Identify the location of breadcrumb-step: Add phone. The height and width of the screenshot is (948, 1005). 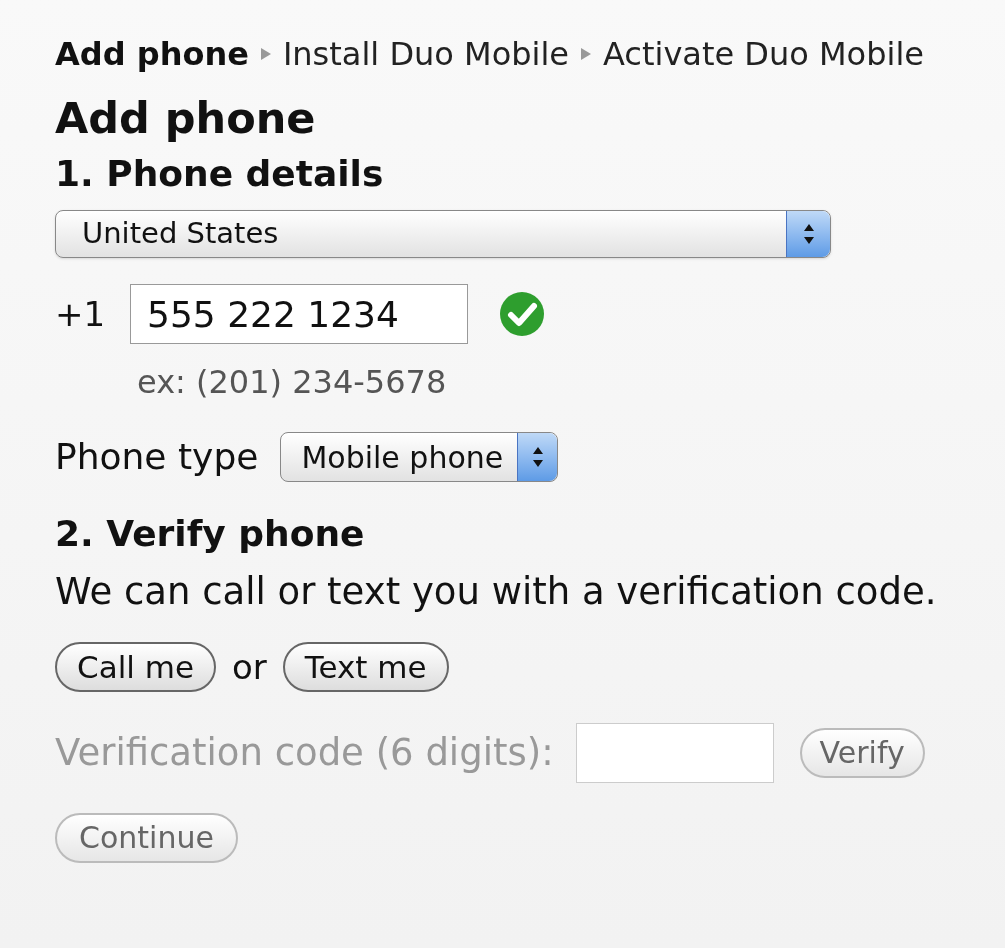
(152, 54).